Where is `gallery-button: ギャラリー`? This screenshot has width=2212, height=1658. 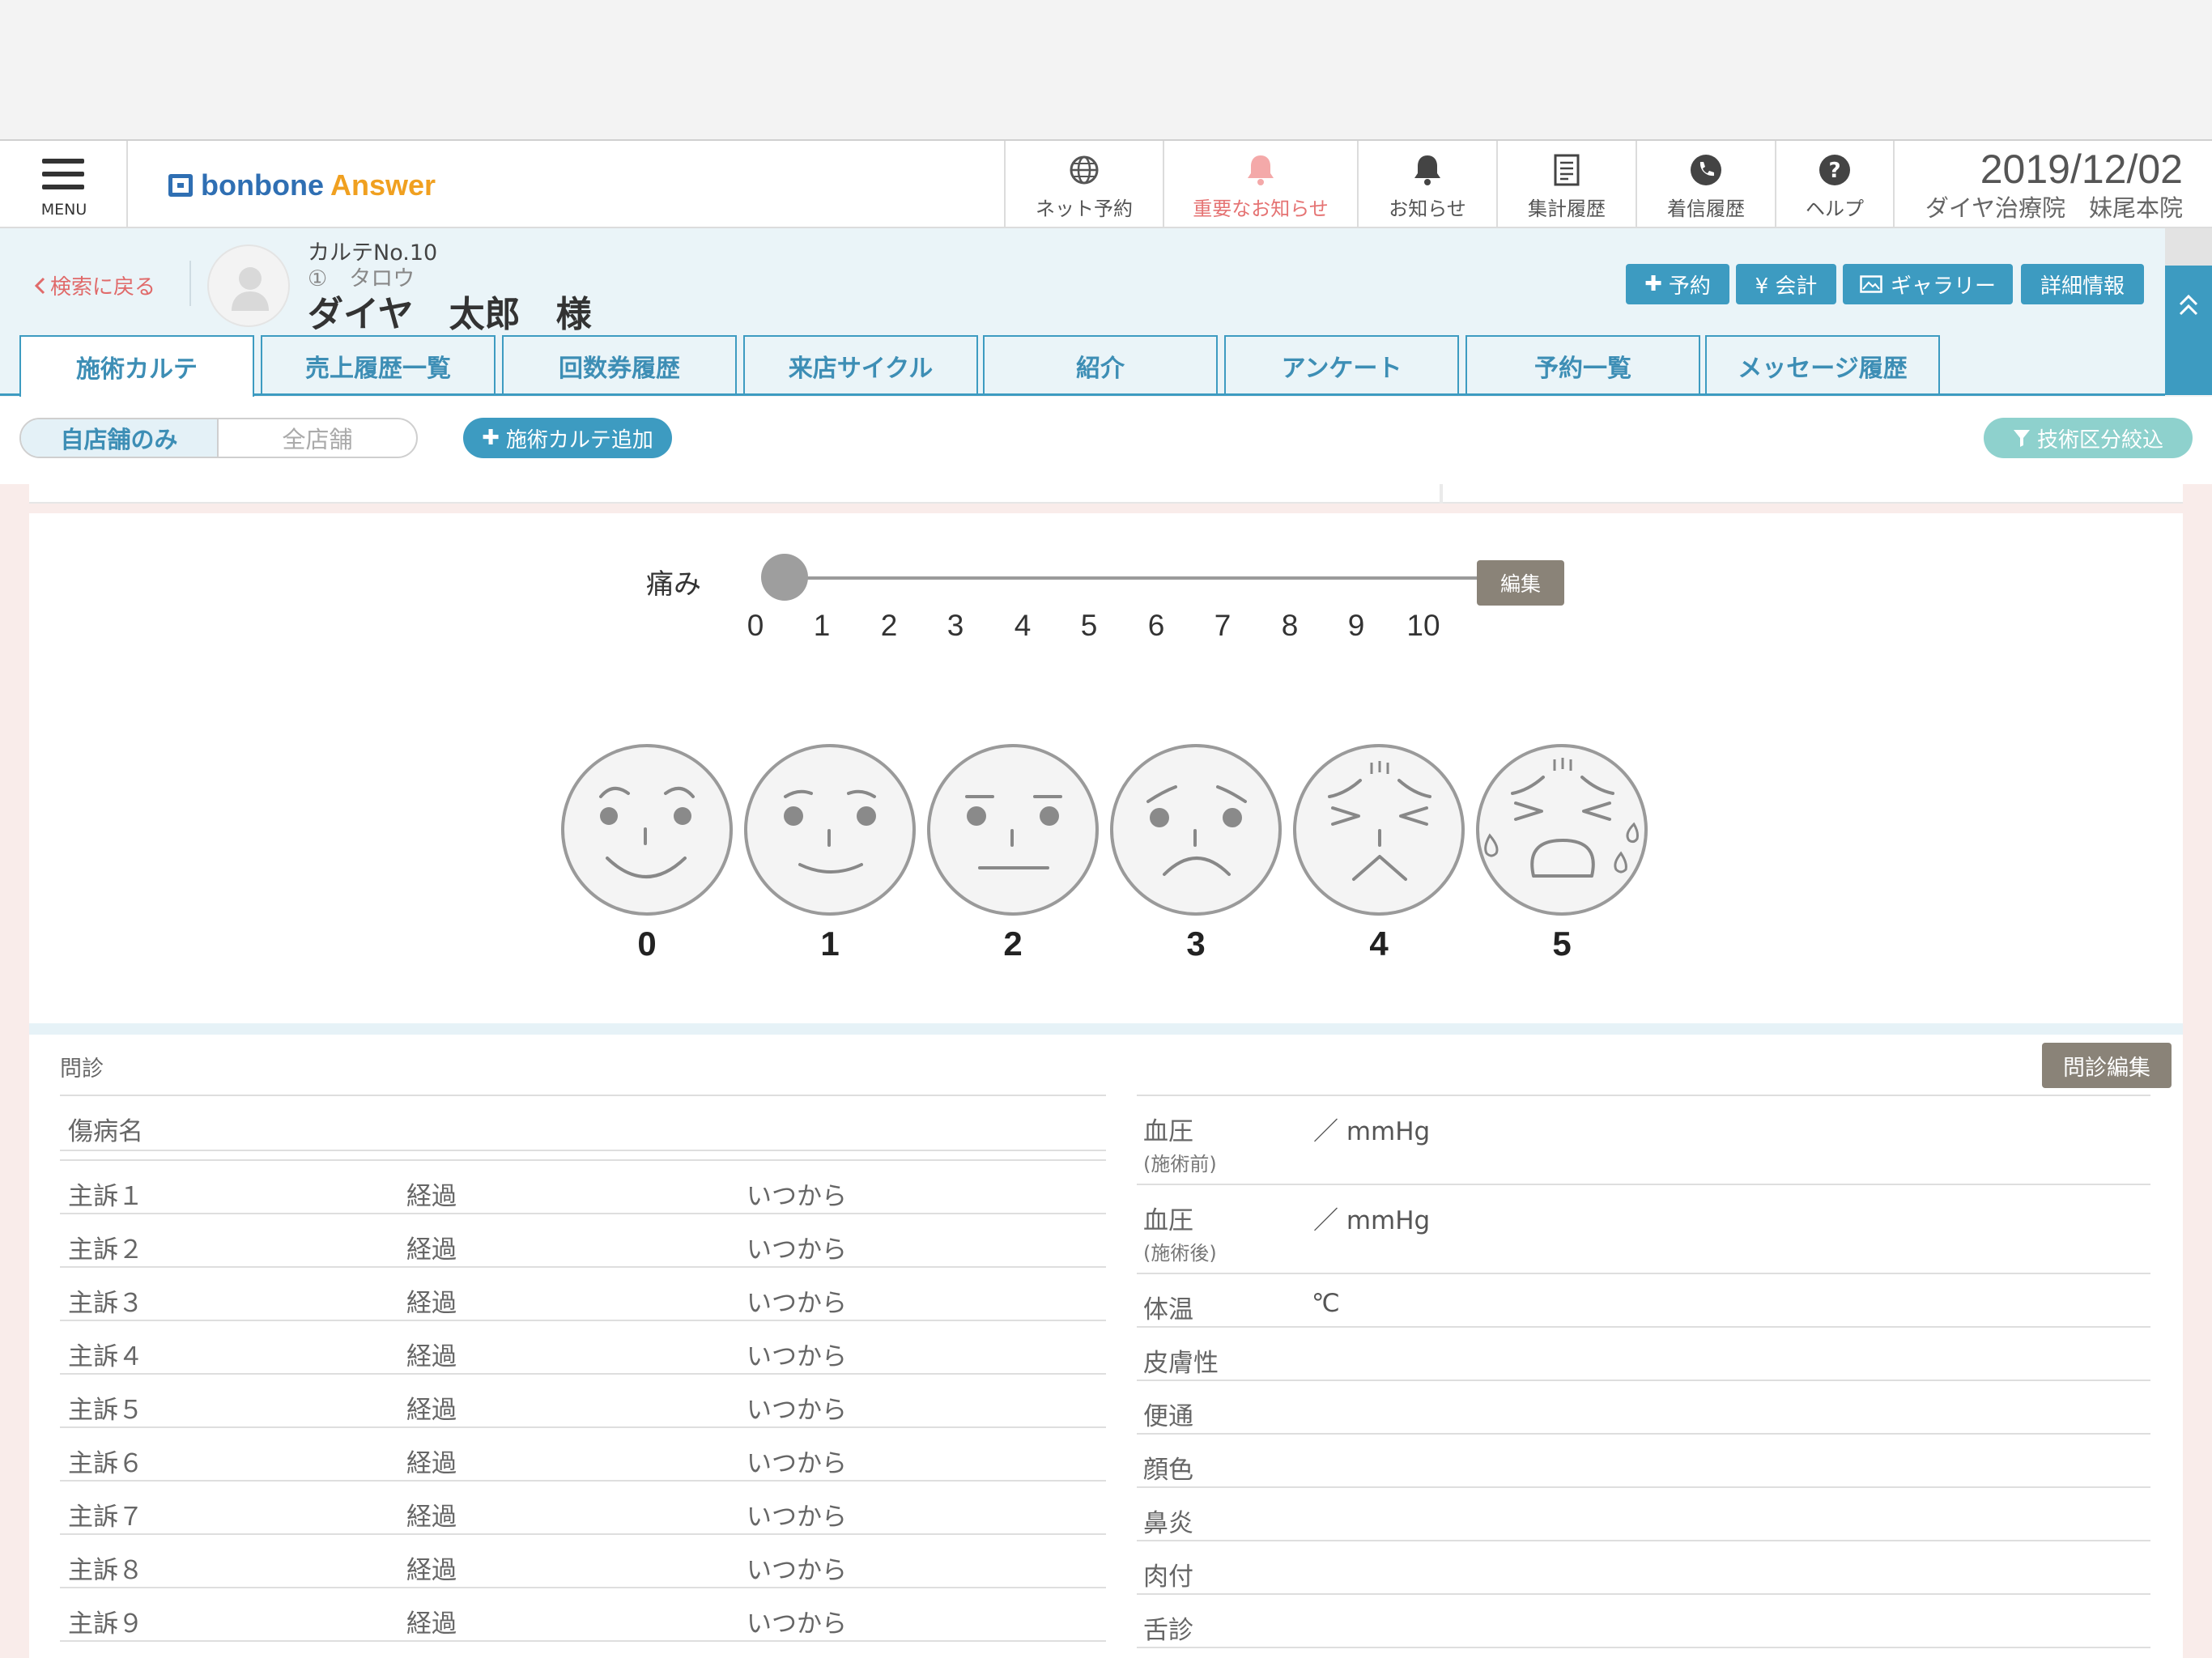 gallery-button: ギャラリー is located at coordinates (1928, 284).